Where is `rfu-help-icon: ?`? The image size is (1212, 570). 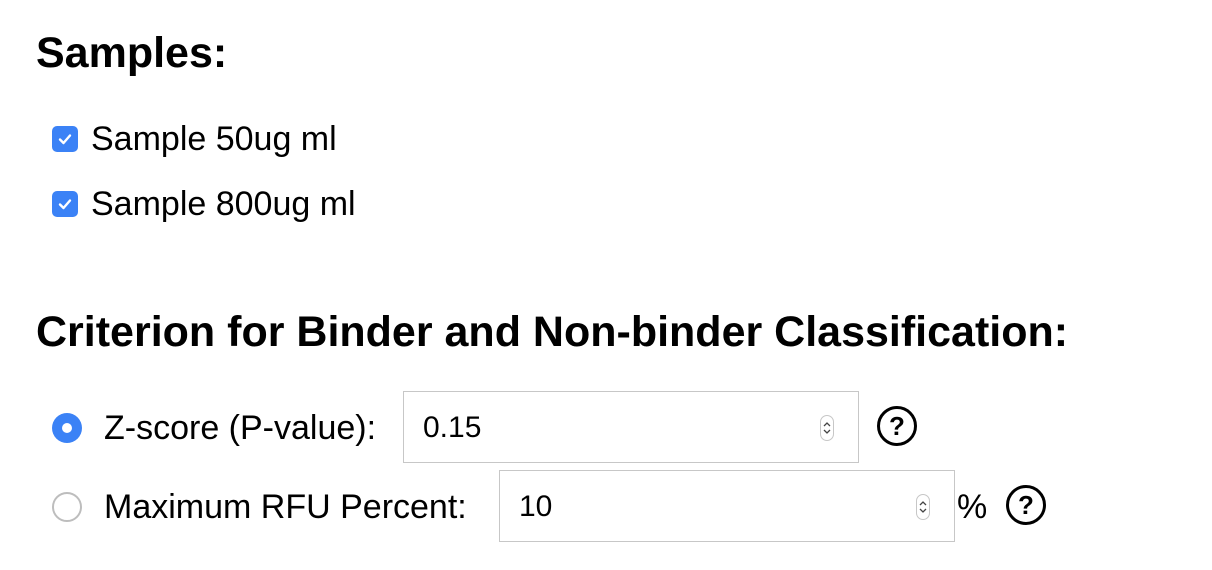 rfu-help-icon: ? is located at coordinates (1026, 505).